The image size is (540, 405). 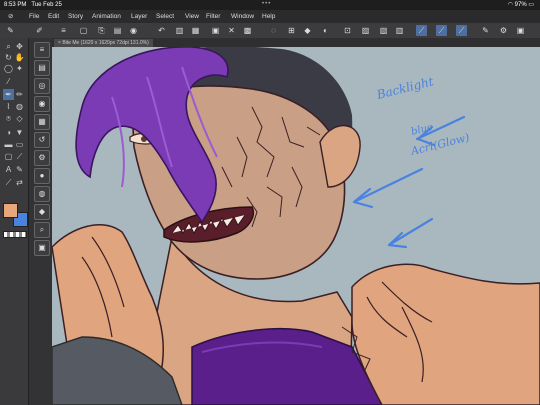 What do you see at coordinates (461, 30) in the screenshot?
I see `vector-icon: ⟋` at bounding box center [461, 30].